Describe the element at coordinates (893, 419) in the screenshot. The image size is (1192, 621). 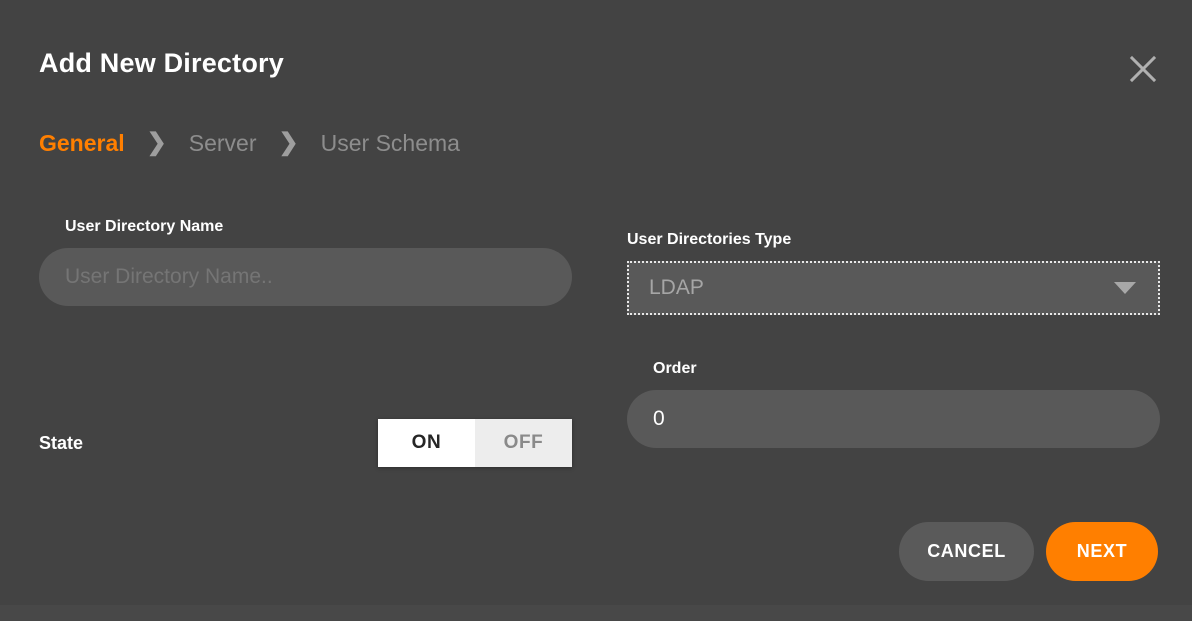
I see `order-input` at that location.